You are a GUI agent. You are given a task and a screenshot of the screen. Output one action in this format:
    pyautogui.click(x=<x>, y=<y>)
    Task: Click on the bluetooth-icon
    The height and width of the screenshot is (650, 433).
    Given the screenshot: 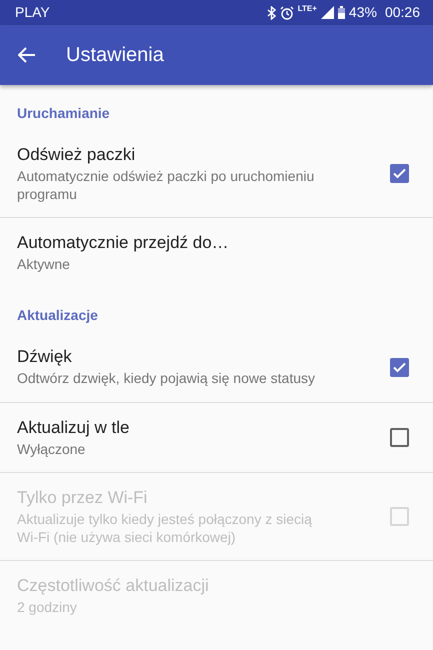 What is the action you would take?
    pyautogui.click(x=271, y=13)
    